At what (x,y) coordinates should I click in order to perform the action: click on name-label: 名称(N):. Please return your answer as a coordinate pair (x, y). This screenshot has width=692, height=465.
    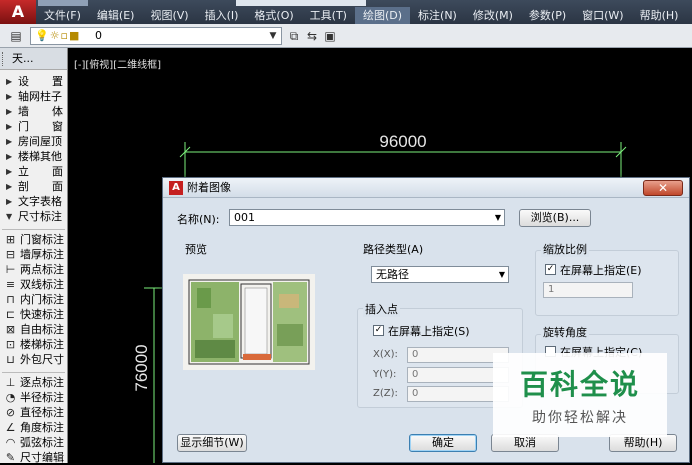
    Looking at the image, I should click on (198, 219).